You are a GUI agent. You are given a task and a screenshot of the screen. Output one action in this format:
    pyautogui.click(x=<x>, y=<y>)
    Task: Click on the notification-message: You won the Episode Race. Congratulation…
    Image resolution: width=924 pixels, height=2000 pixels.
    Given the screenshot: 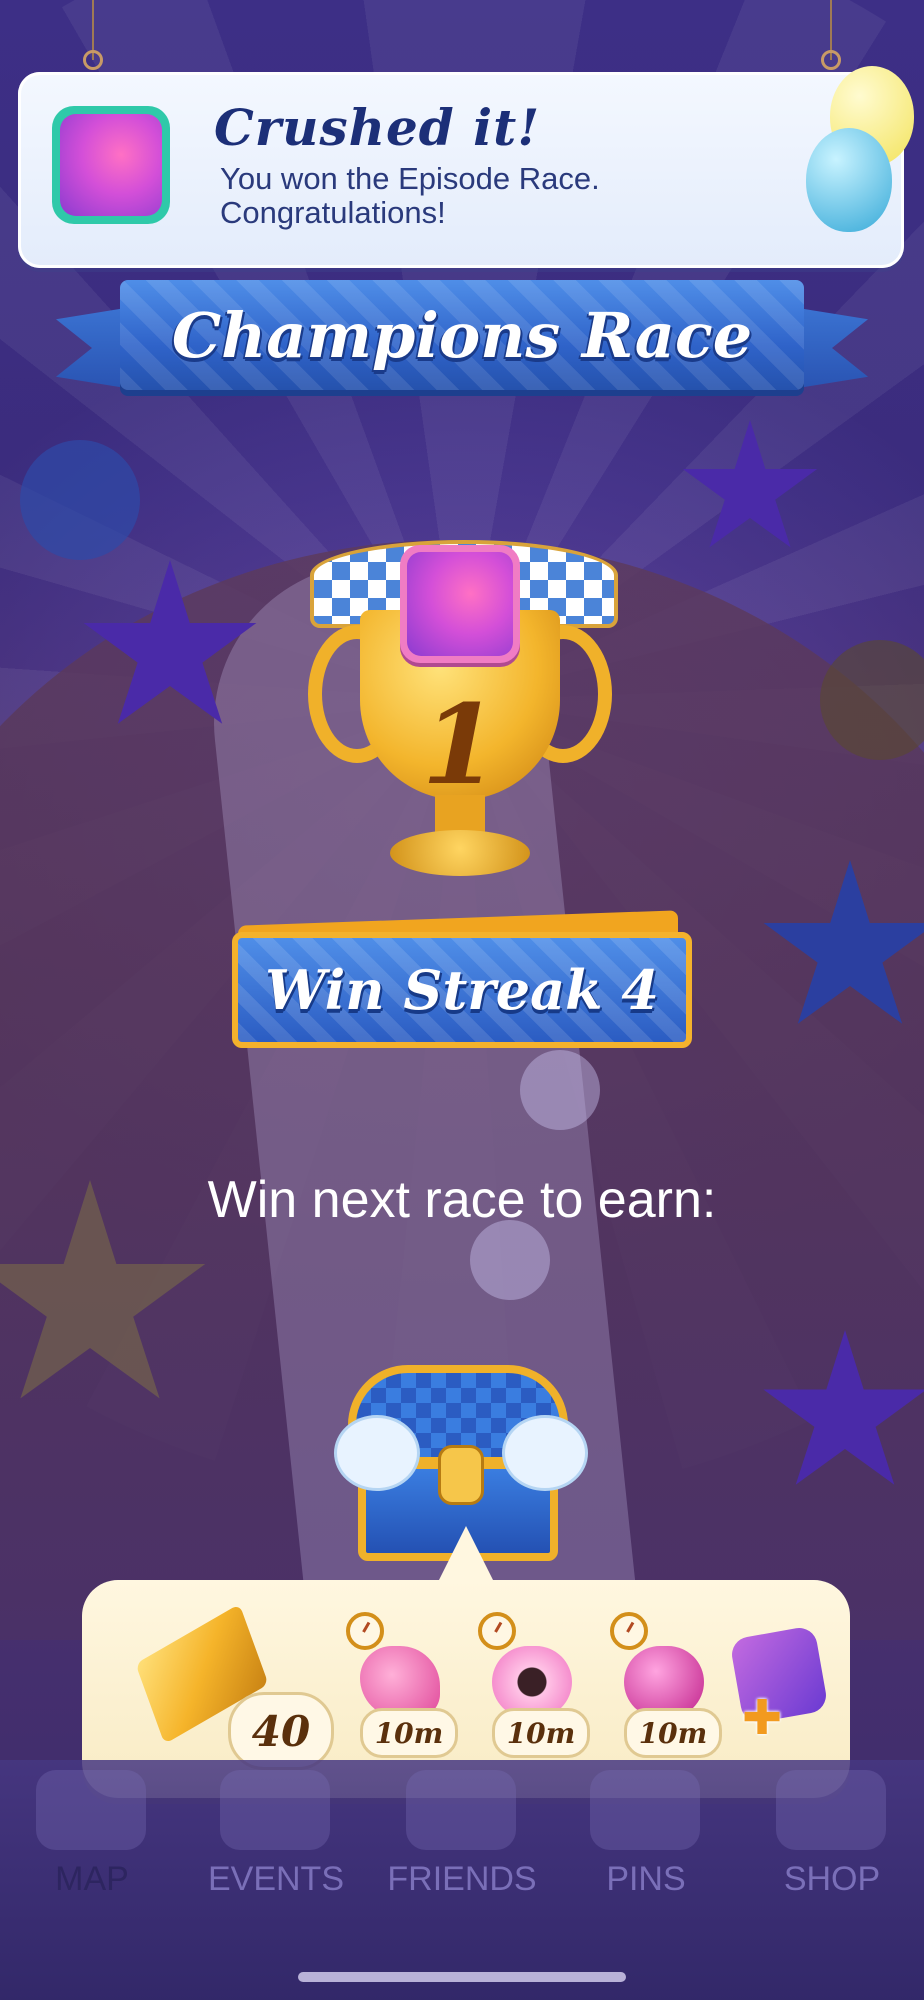 What is the action you would take?
    pyautogui.click(x=455, y=196)
    